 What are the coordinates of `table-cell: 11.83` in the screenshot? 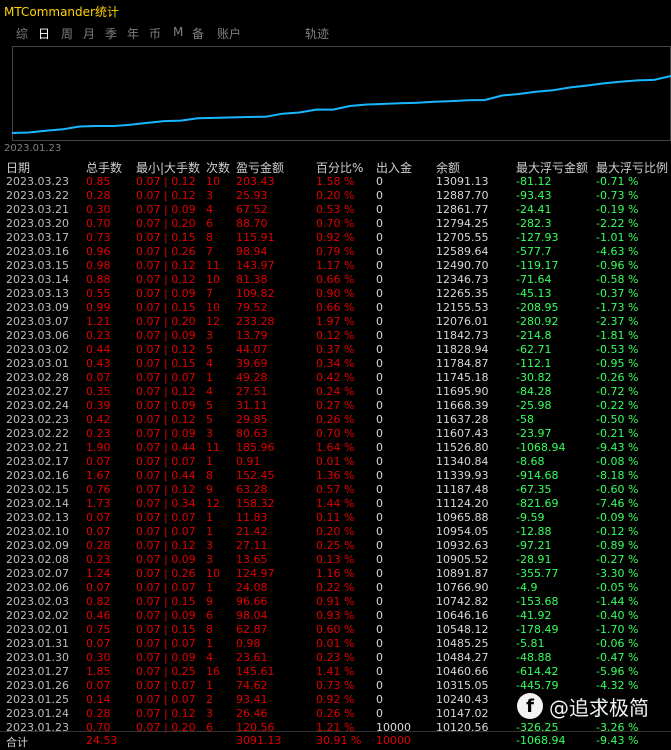 It's located at (252, 517).